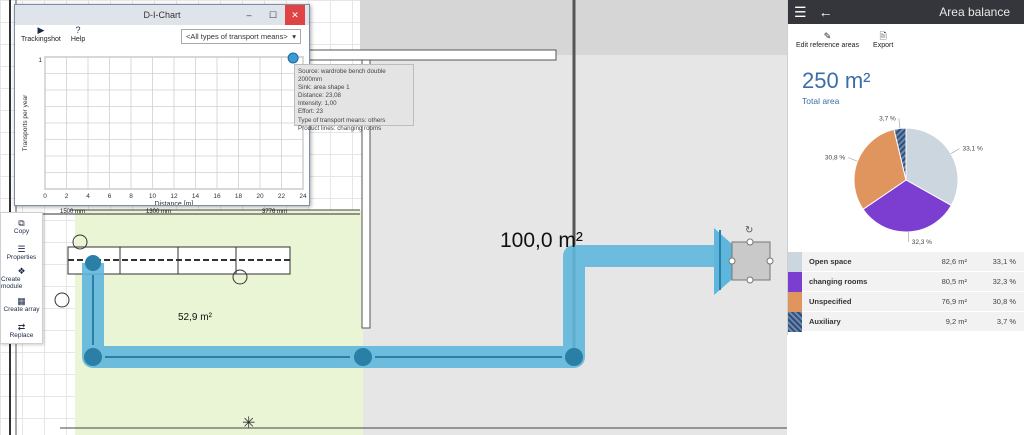  I want to click on transport-means-select: <All types of transport means> ▾, so click(241, 36).